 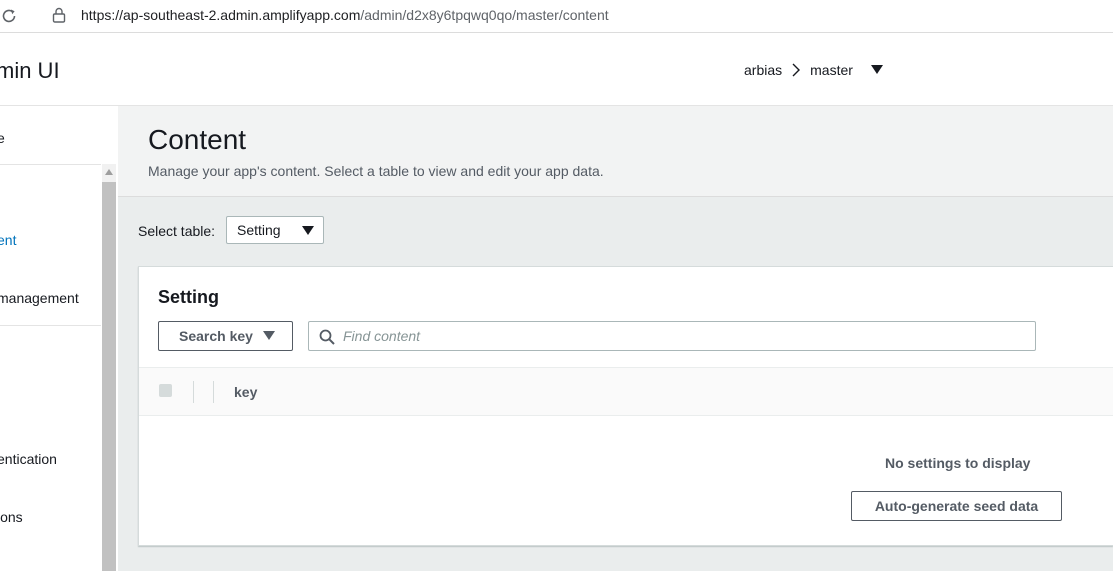 I want to click on search-key-label: Search key, so click(x=216, y=336).